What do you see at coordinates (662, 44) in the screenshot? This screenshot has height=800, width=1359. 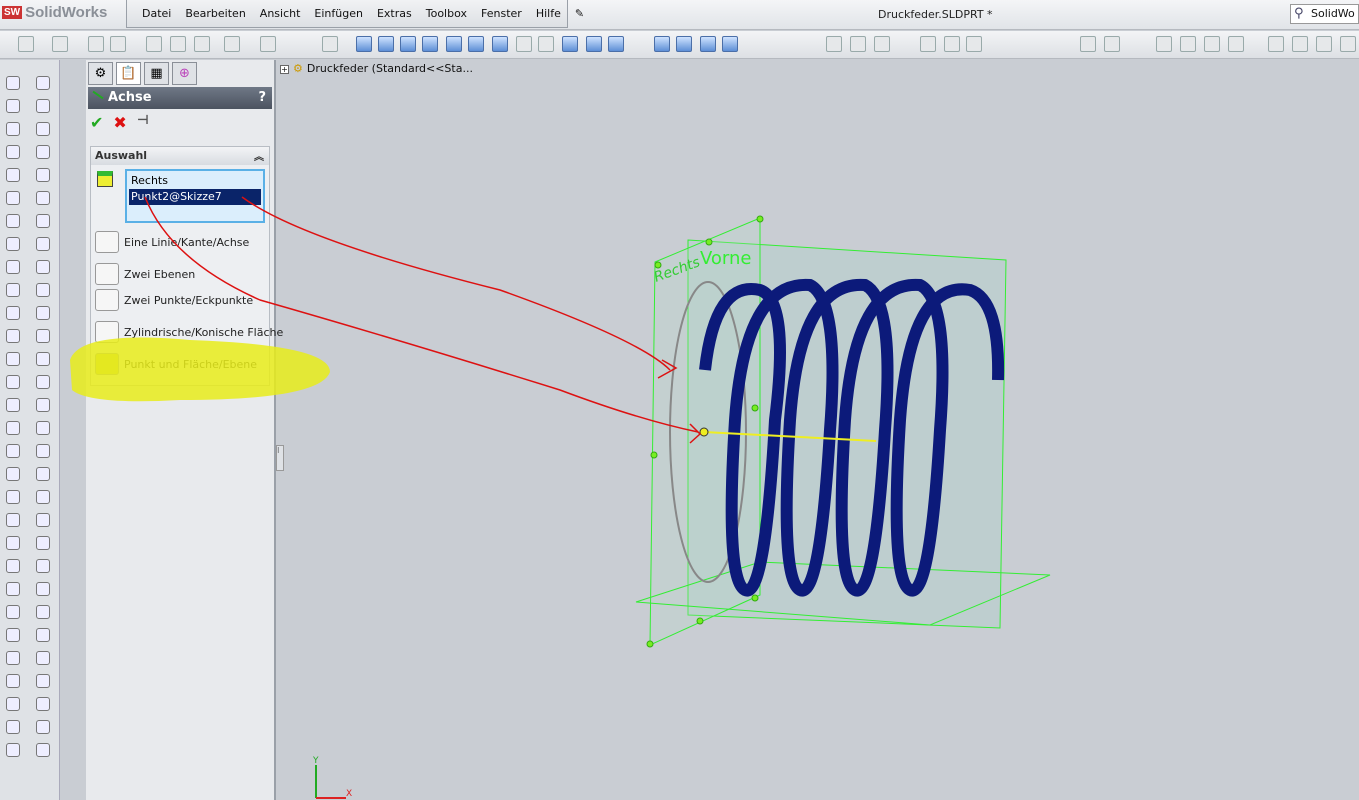 I see `section-view-icon` at bounding box center [662, 44].